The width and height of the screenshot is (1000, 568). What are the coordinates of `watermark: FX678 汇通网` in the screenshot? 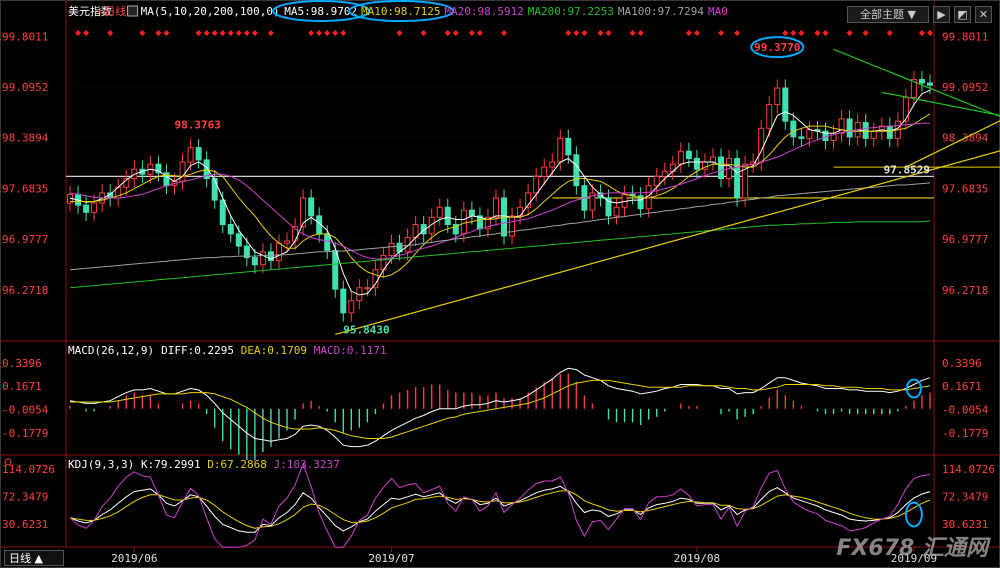 It's located at (912, 546).